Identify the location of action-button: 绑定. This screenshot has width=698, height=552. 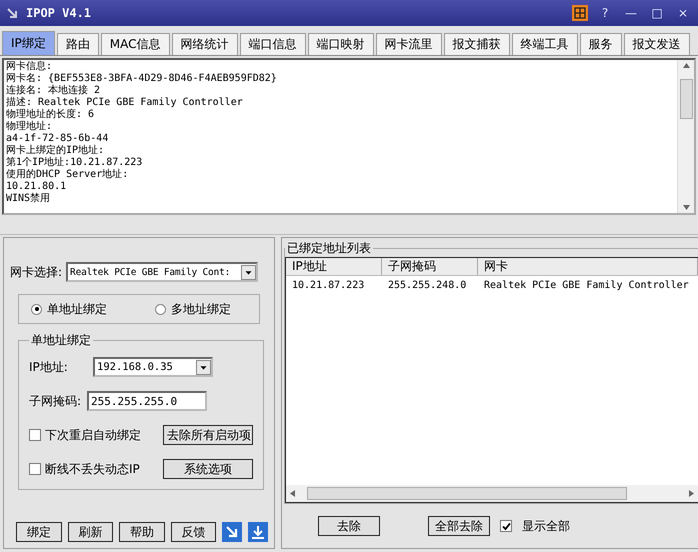
(39, 532).